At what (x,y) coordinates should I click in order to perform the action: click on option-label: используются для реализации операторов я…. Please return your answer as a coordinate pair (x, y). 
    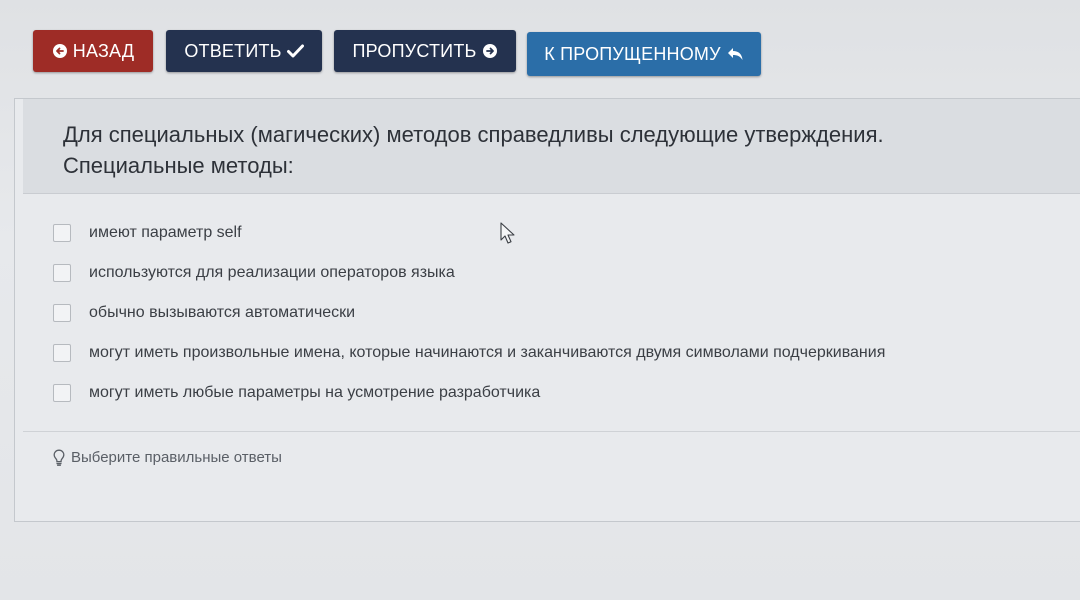
    Looking at the image, I should click on (272, 272).